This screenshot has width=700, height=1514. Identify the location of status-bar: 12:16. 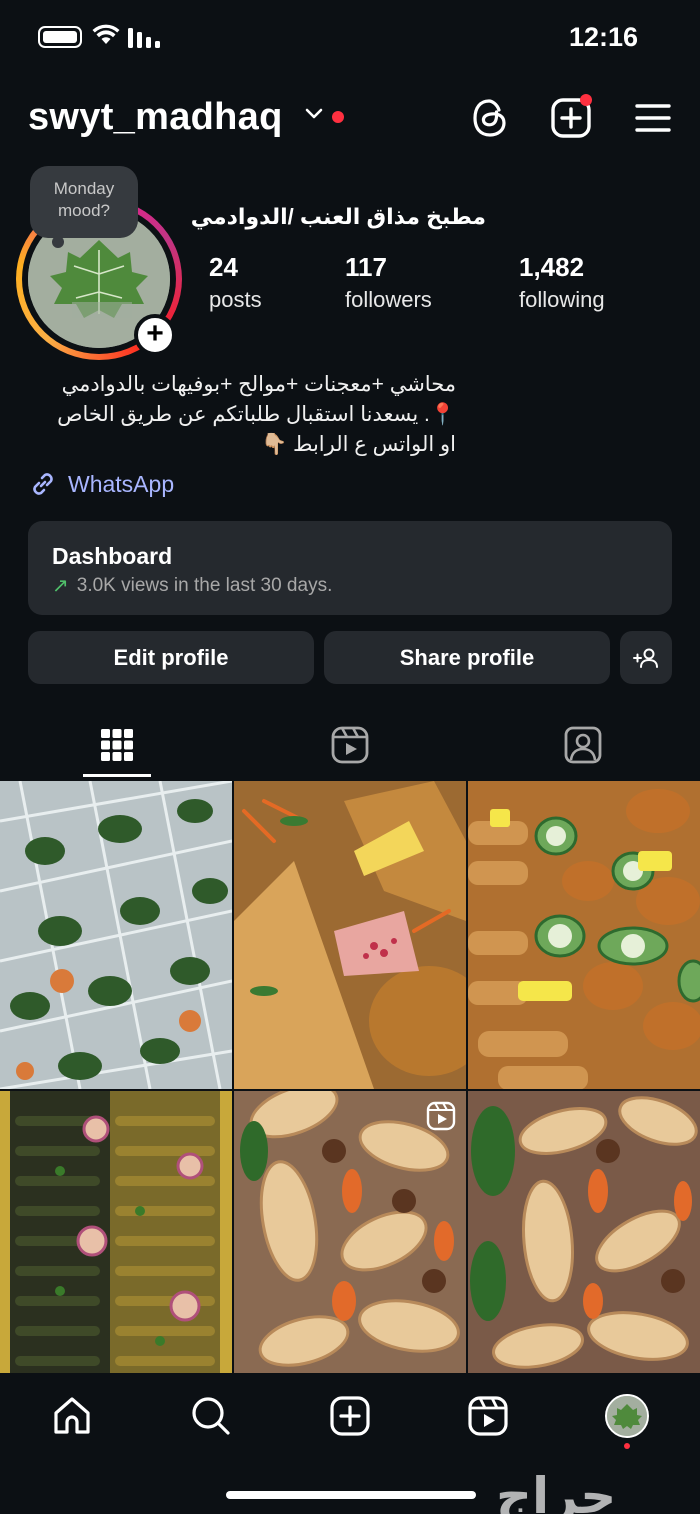
(350, 40).